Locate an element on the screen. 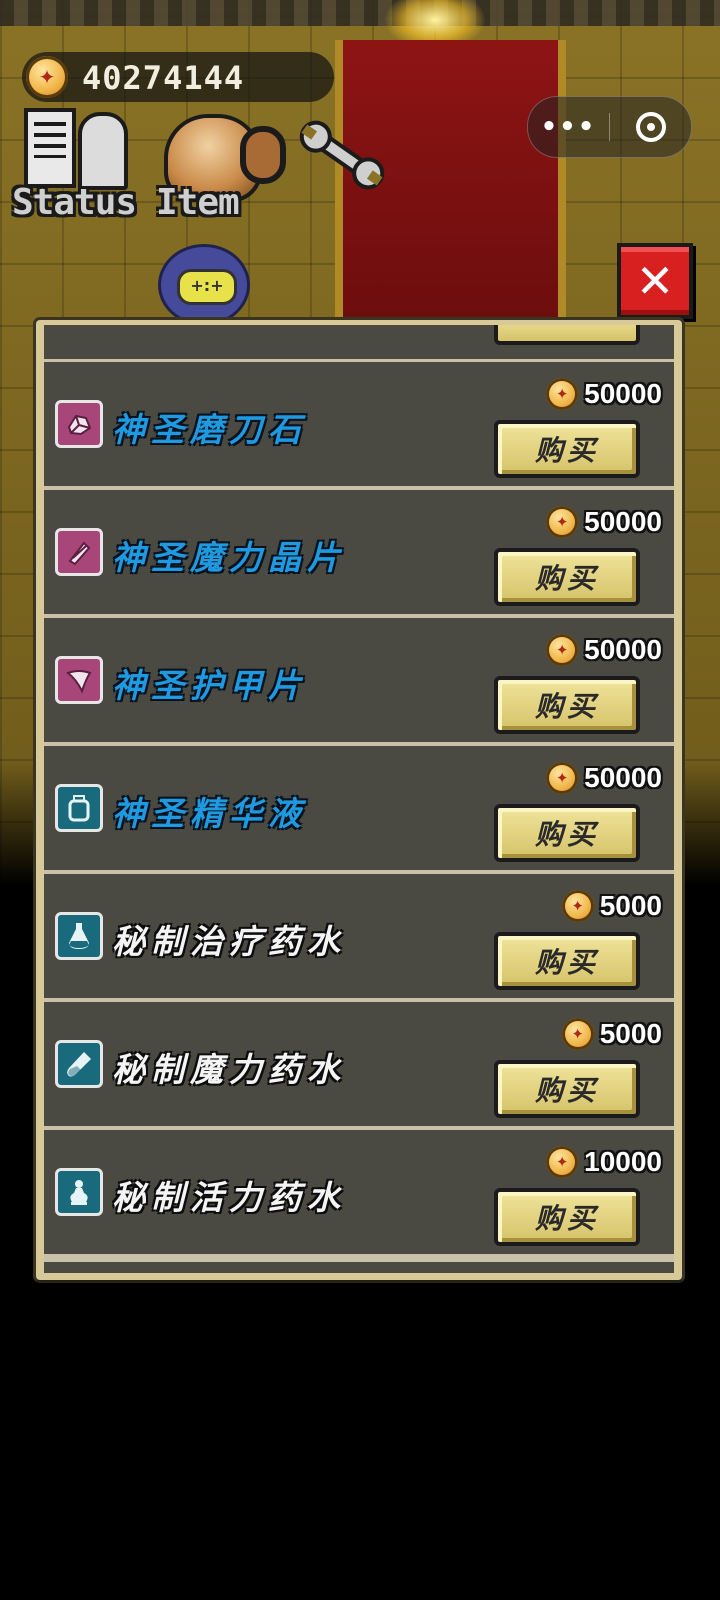 The height and width of the screenshot is (1600, 720). mana-potion-icon is located at coordinates (79, 1064).